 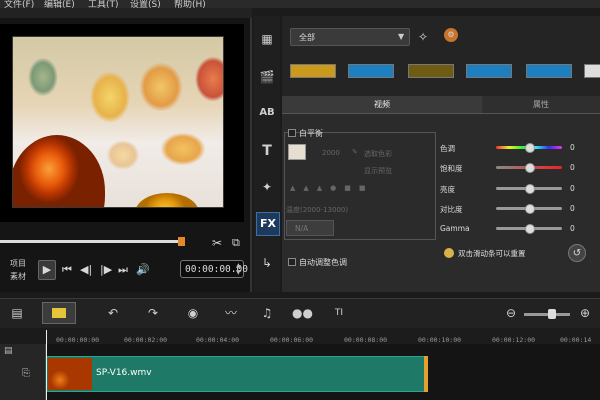 What do you see at coordinates (17, 313) in the screenshot?
I see `storyboard-view-icon: ▤` at bounding box center [17, 313].